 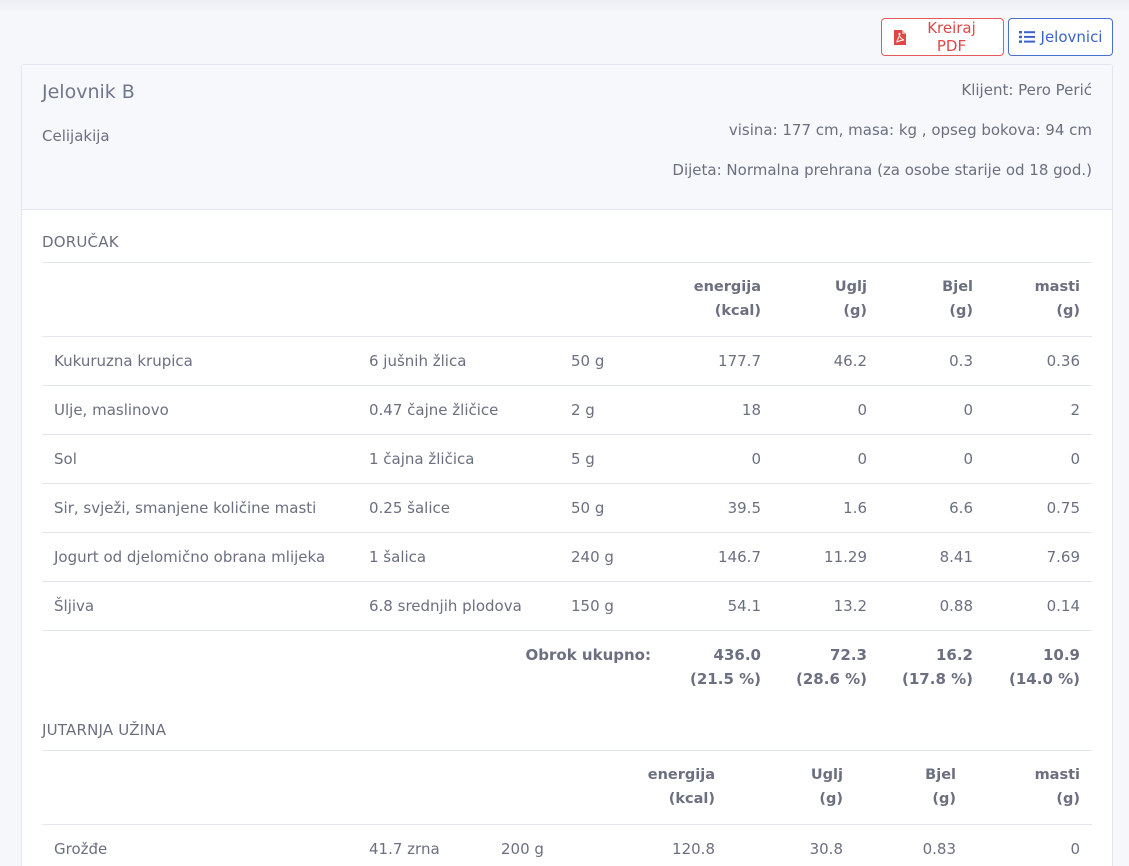 What do you see at coordinates (791, 845) in the screenshot?
I see `food-carbs: 30.8` at bounding box center [791, 845].